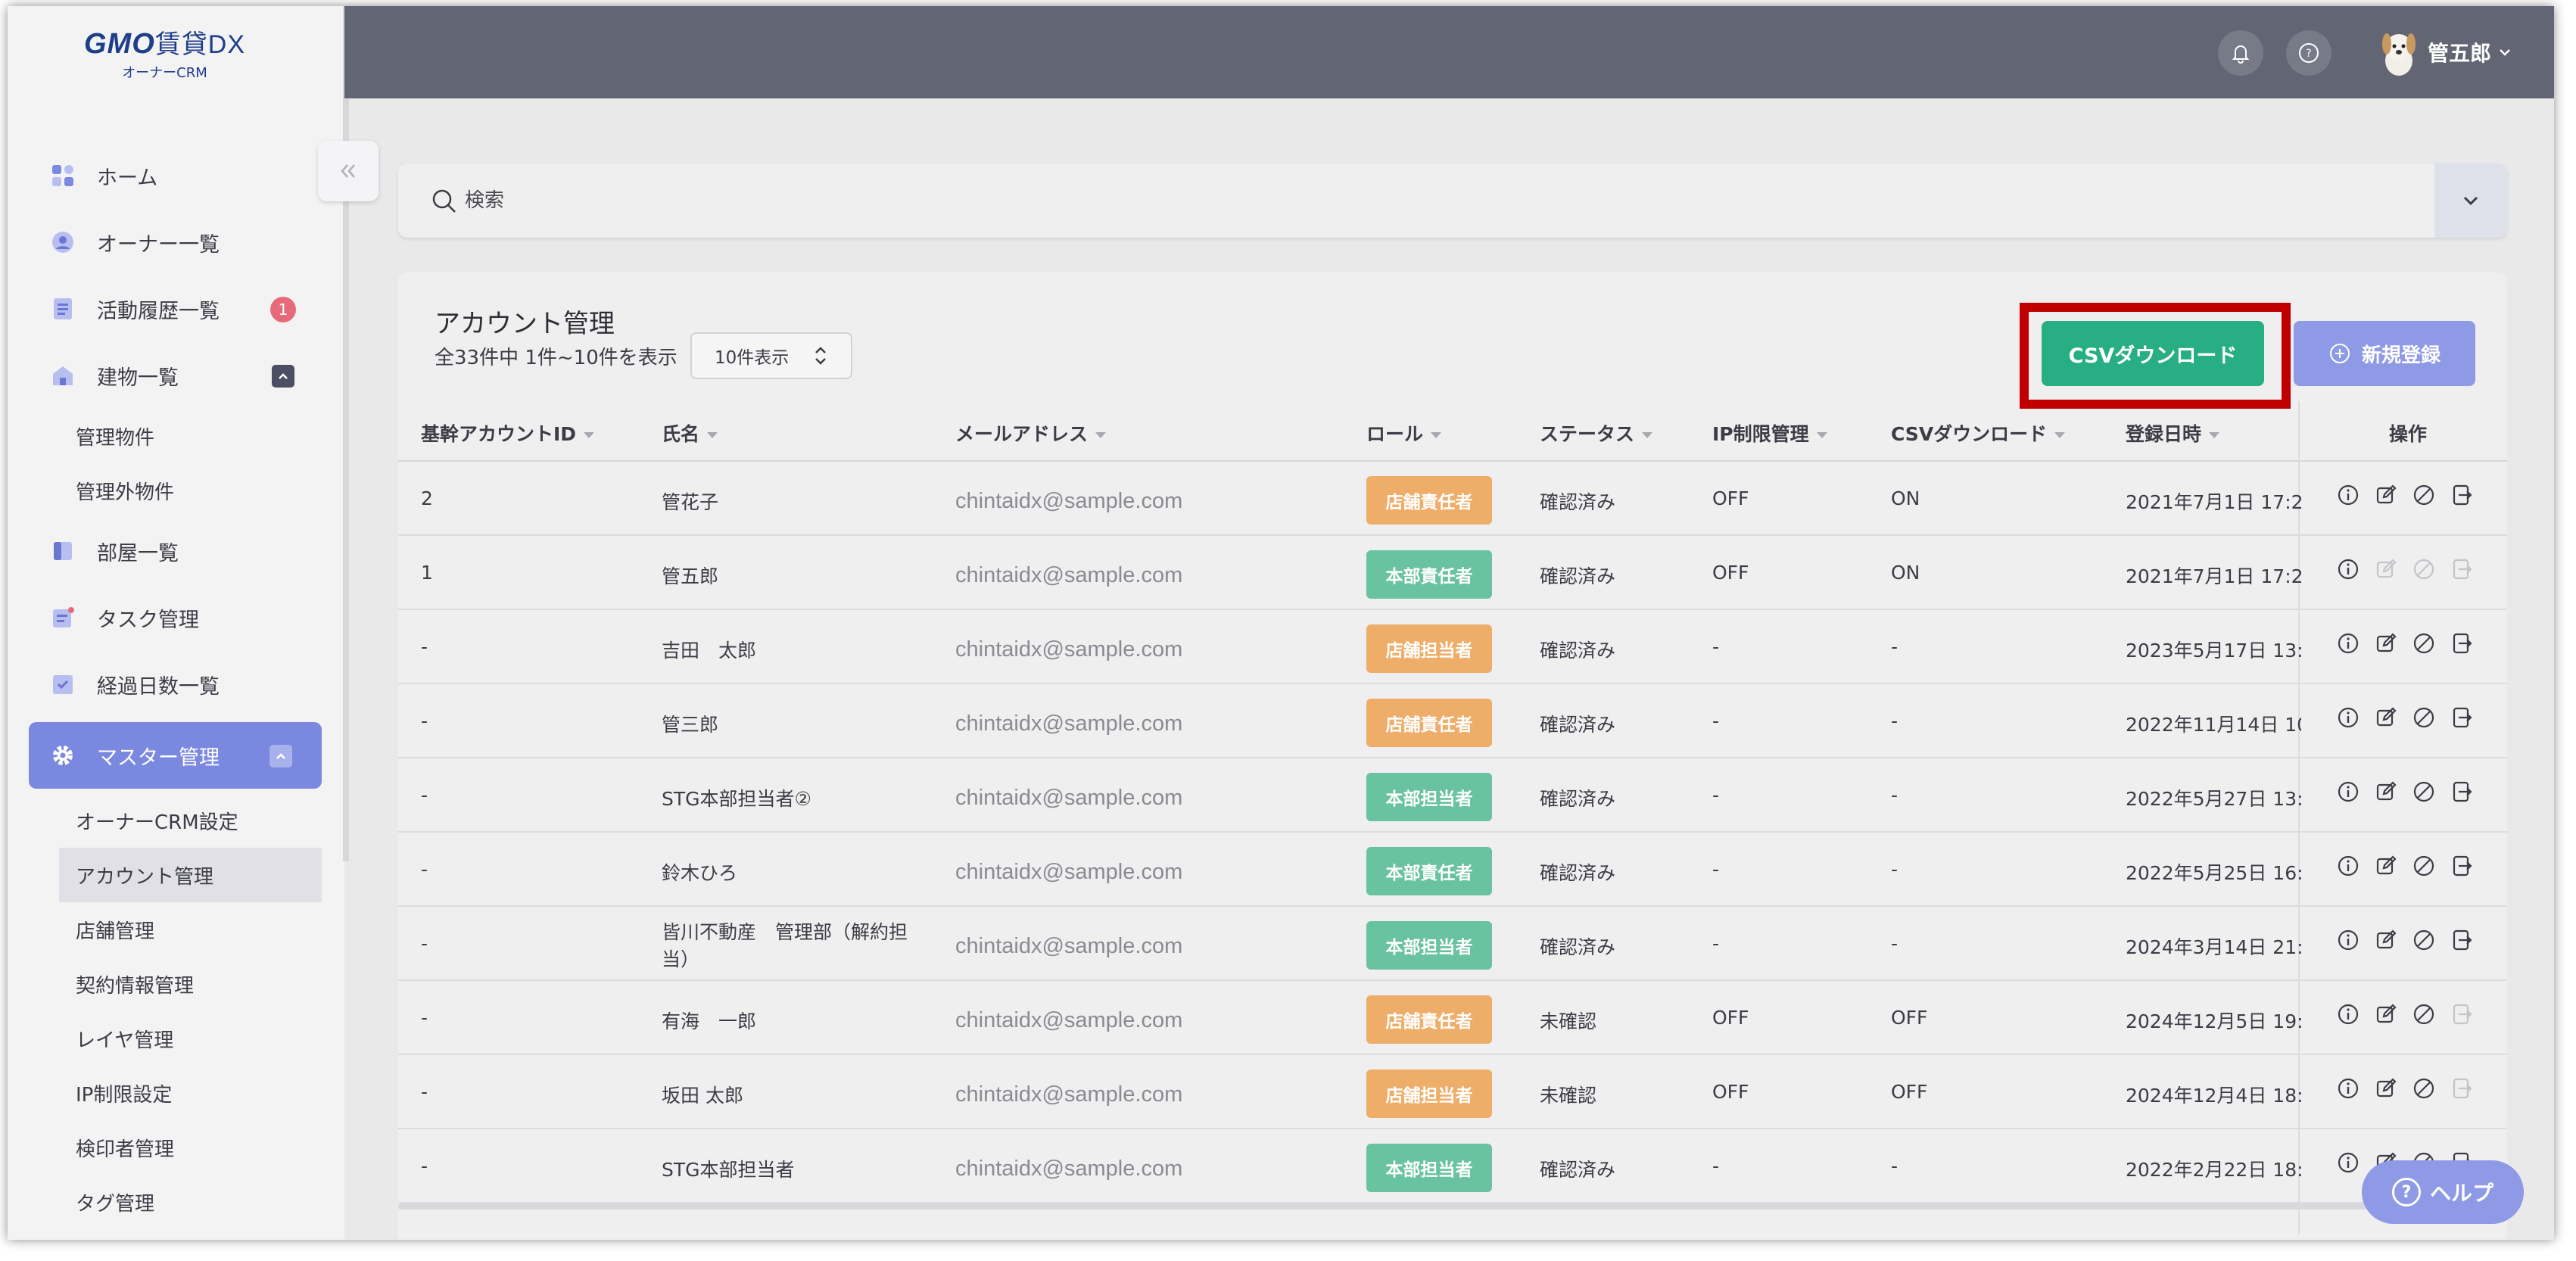  Describe the element at coordinates (176, 551) in the screenshot. I see `sidebar-item-rooms: 部屋一覧` at that location.